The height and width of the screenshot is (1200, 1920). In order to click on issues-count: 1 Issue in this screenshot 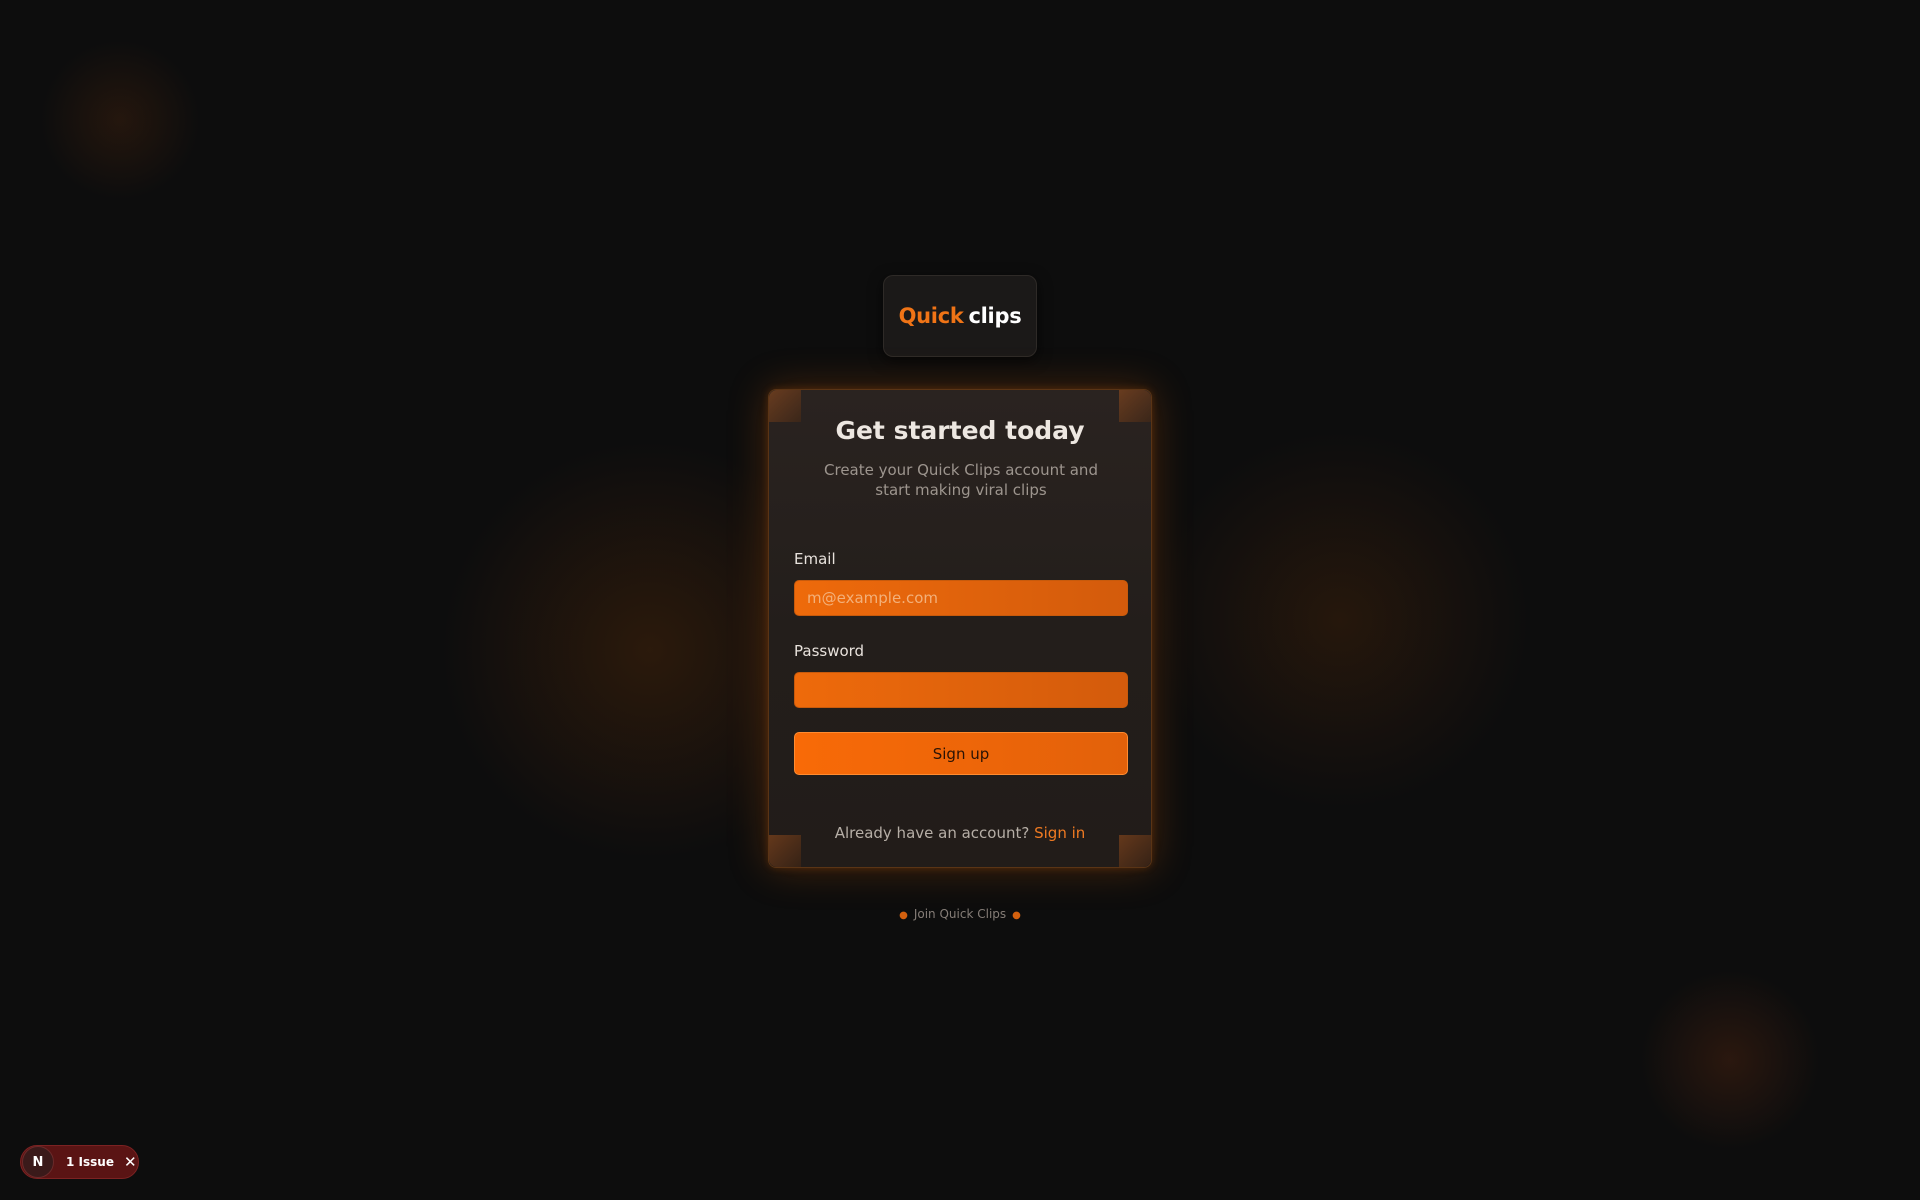, I will do `click(90, 1162)`.